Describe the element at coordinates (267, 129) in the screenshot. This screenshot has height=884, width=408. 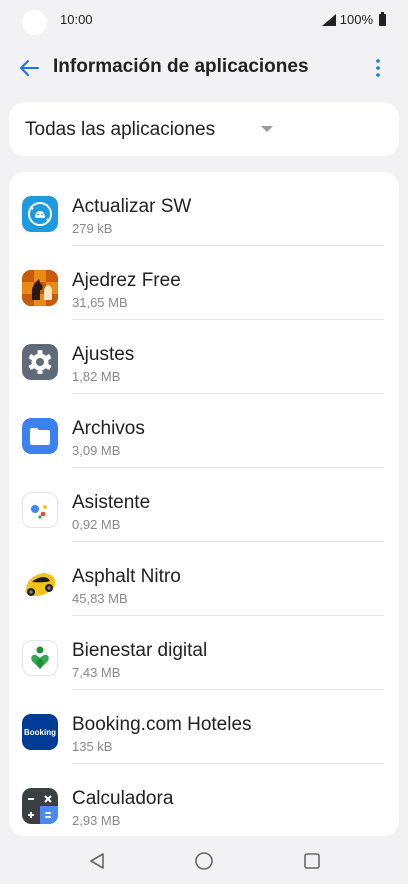
I see `dropdown-caret-icon` at that location.